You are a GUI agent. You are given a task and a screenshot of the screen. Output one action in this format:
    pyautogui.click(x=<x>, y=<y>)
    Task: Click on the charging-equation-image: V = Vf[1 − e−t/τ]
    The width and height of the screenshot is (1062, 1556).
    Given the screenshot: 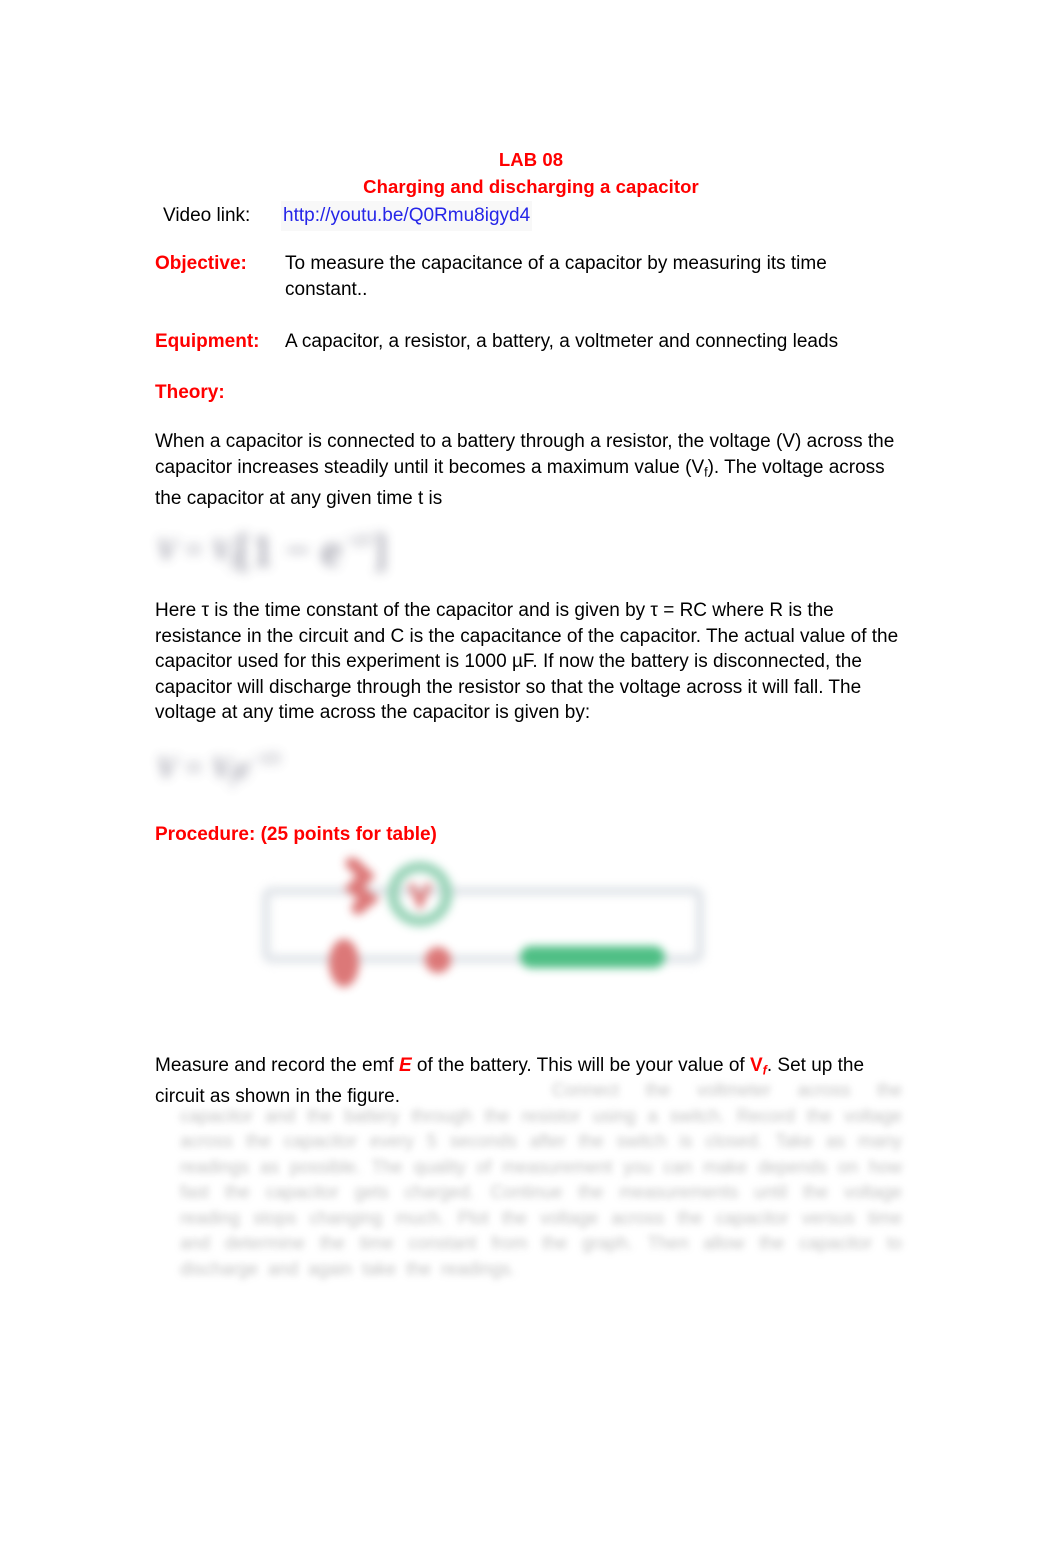 What is the action you would take?
    pyautogui.click(x=272, y=550)
    